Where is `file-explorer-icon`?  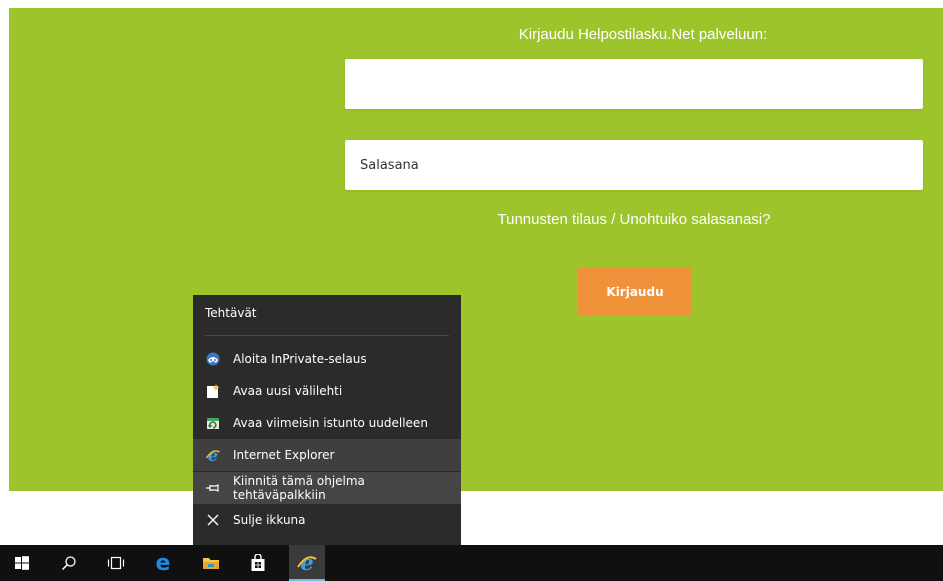 file-explorer-icon is located at coordinates (211, 563).